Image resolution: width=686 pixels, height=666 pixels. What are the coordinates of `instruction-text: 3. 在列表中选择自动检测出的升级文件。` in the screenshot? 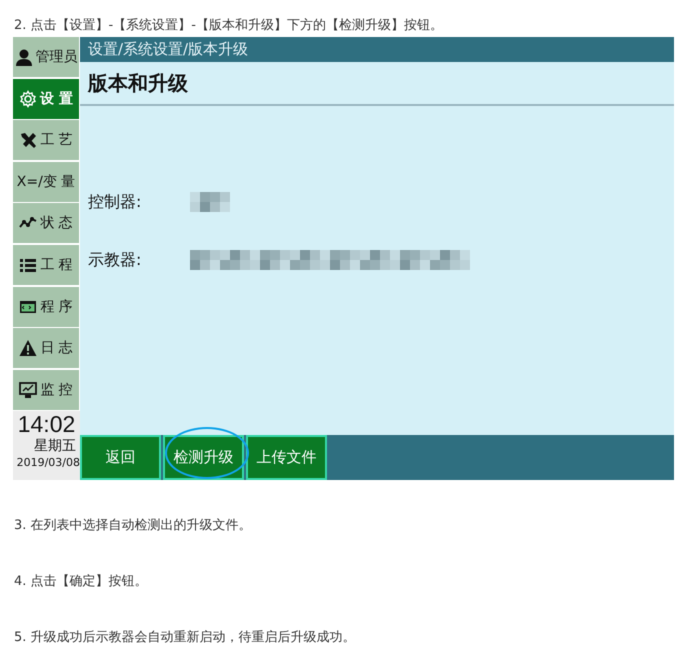 It's located at (133, 525).